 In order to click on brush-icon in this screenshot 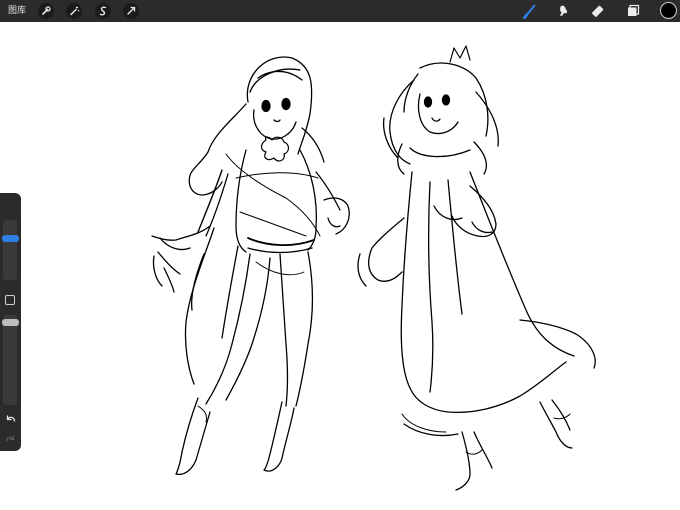, I will do `click(530, 11)`.